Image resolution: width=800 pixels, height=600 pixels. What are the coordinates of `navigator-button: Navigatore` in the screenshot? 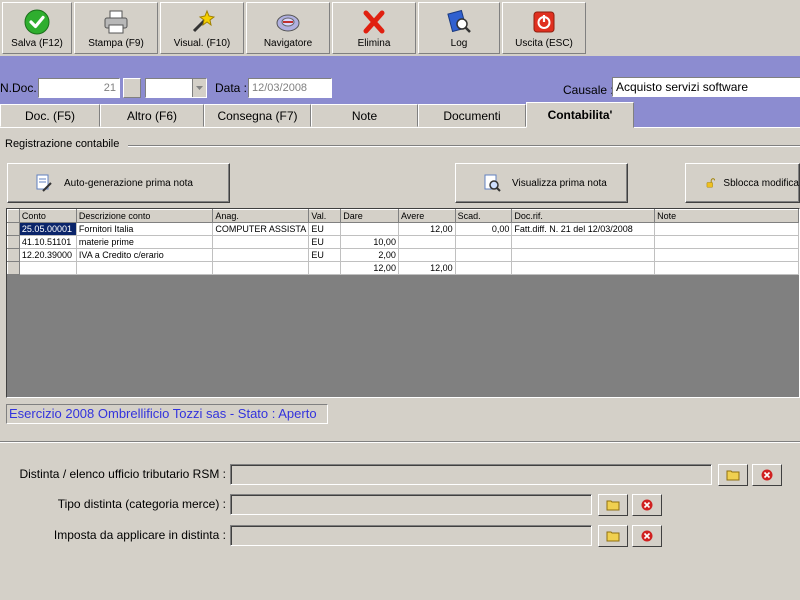 It's located at (288, 28).